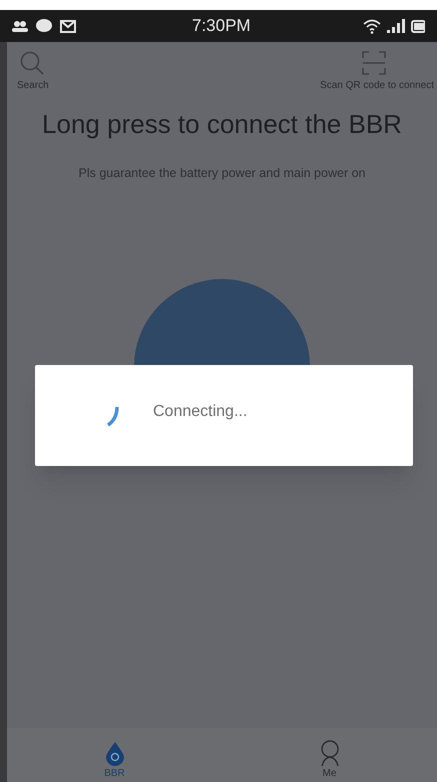  Describe the element at coordinates (221, 26) in the screenshot. I see `clock: 7:30PM` at that location.